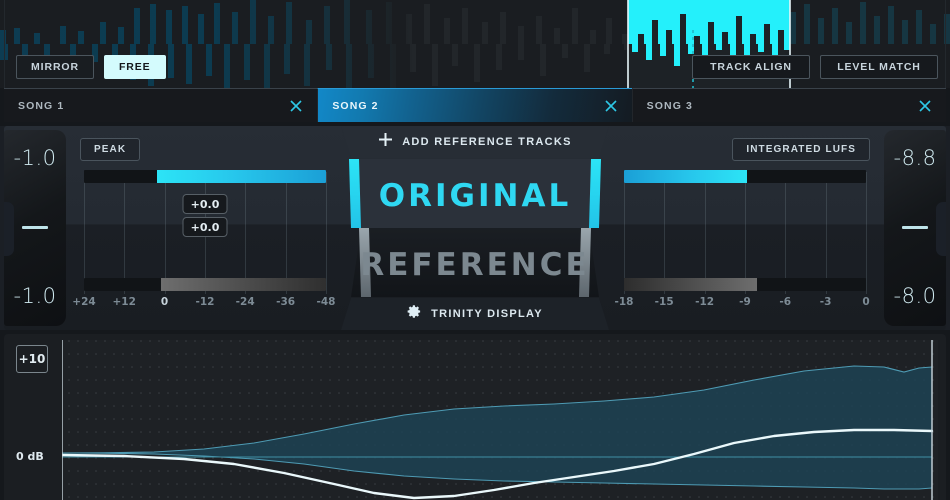 Image resolution: width=950 pixels, height=500 pixels. Describe the element at coordinates (686, 176) in the screenshot. I see `right-original-meter-fill` at that location.